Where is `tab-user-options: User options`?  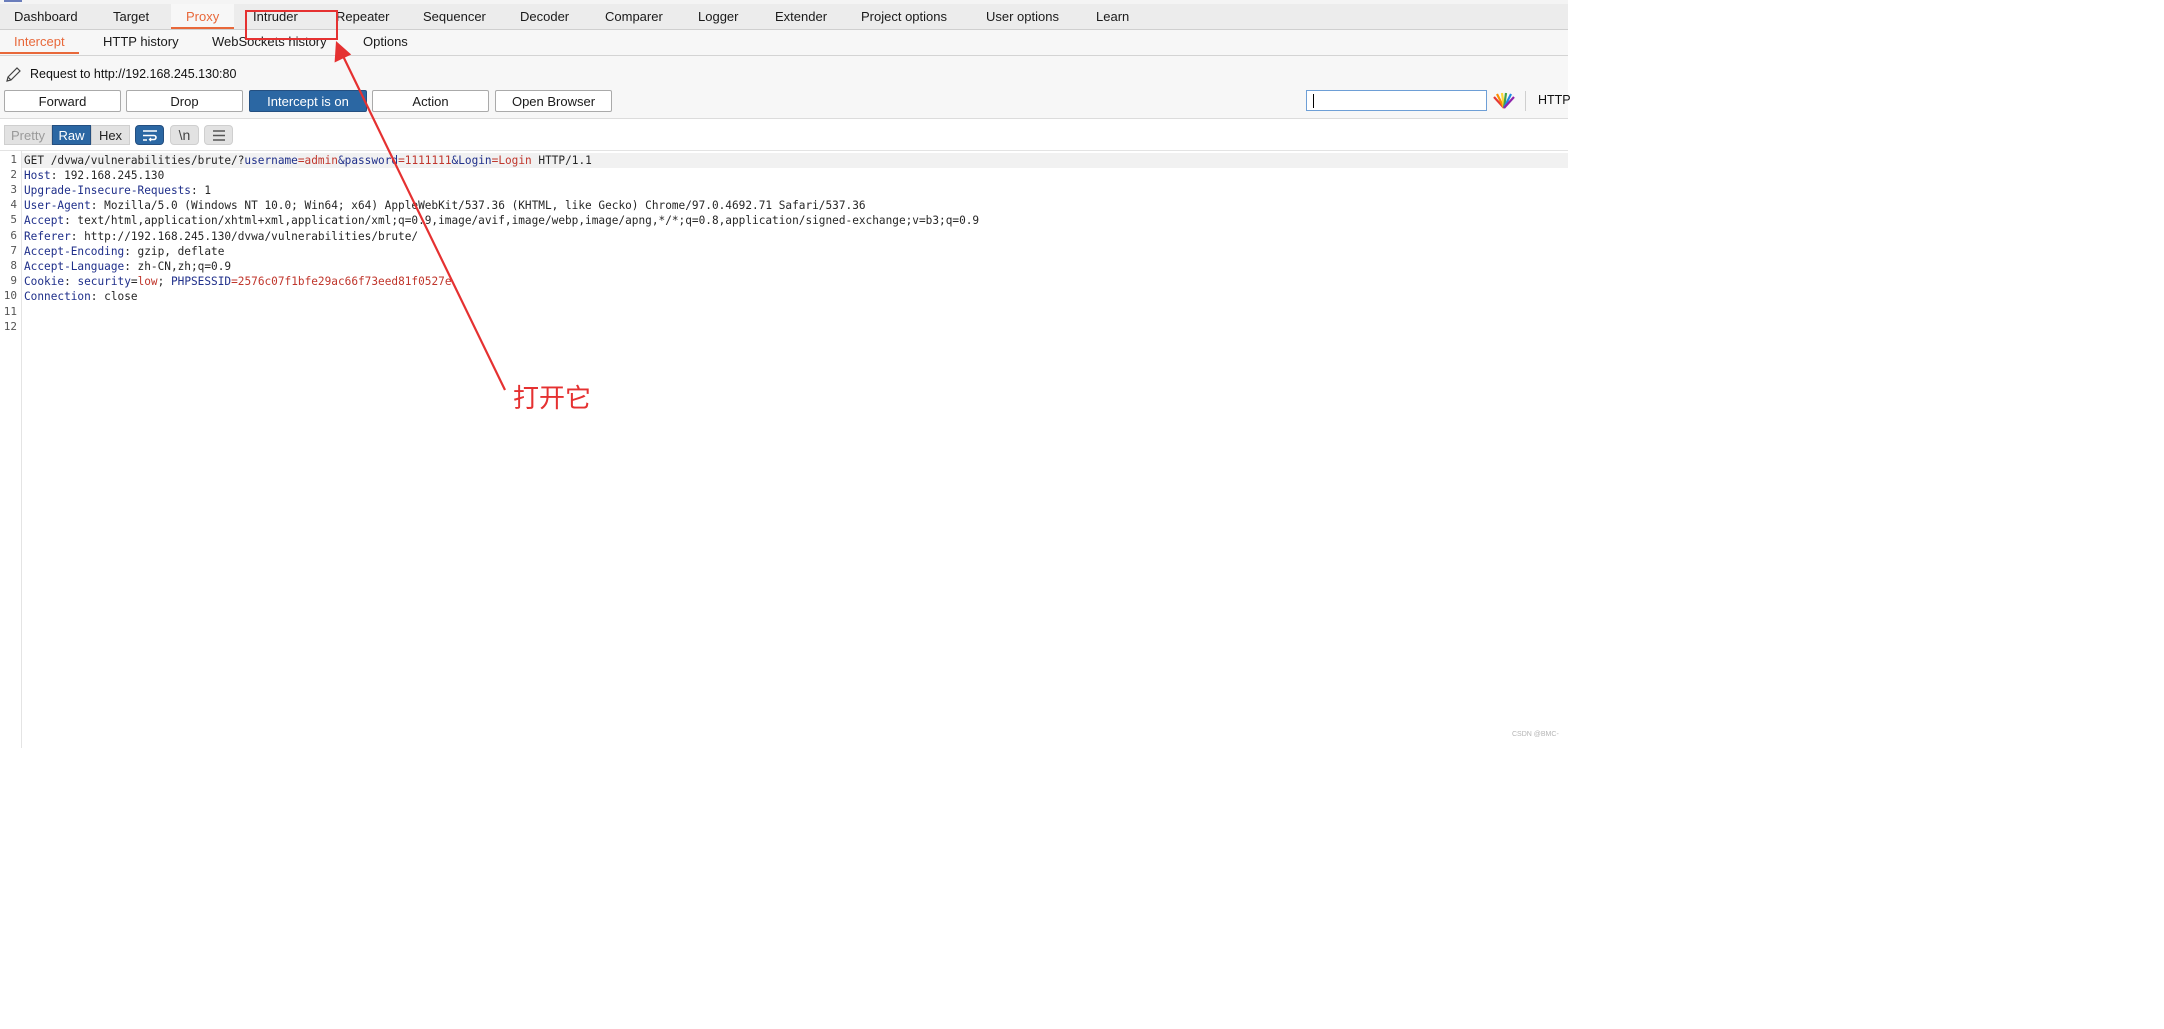
tab-user-options: User options is located at coordinates (1022, 16).